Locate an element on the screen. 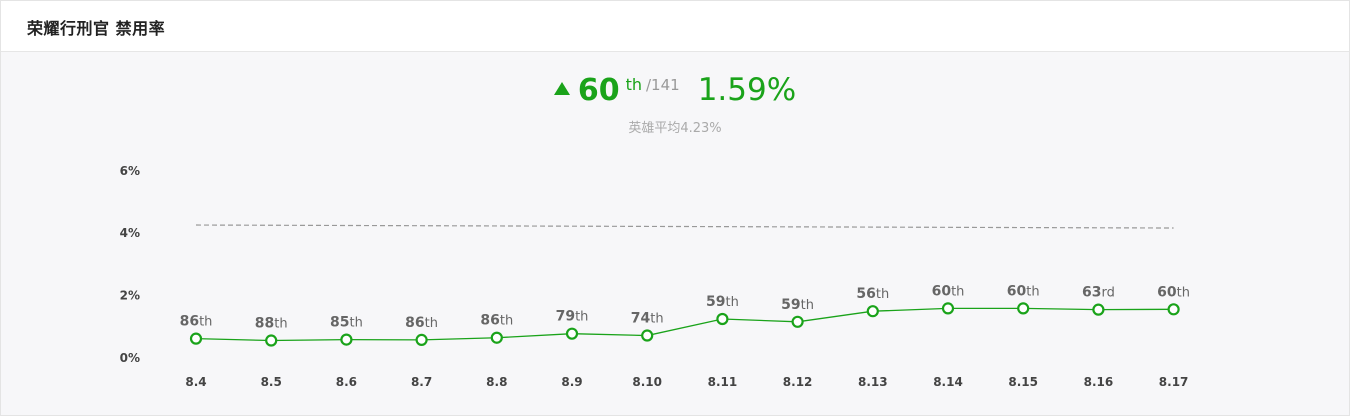 This screenshot has width=1350, height=416. x-tick-label: 8.8 is located at coordinates (496, 382).